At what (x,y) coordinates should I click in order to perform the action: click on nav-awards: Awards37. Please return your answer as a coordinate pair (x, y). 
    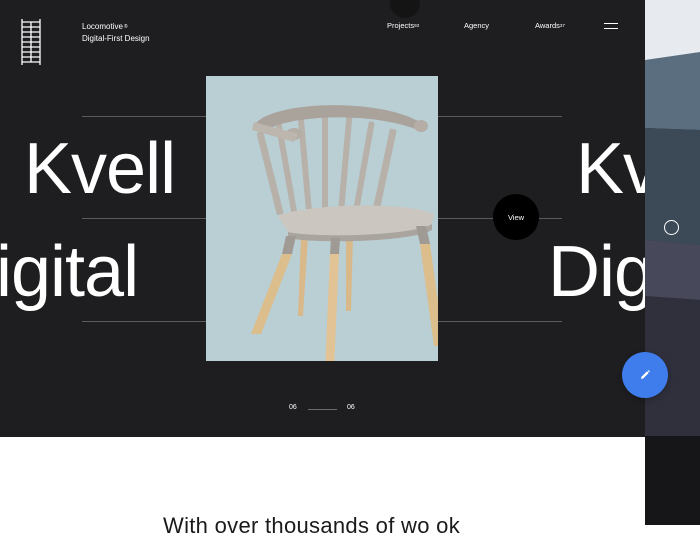
    Looking at the image, I should click on (550, 26).